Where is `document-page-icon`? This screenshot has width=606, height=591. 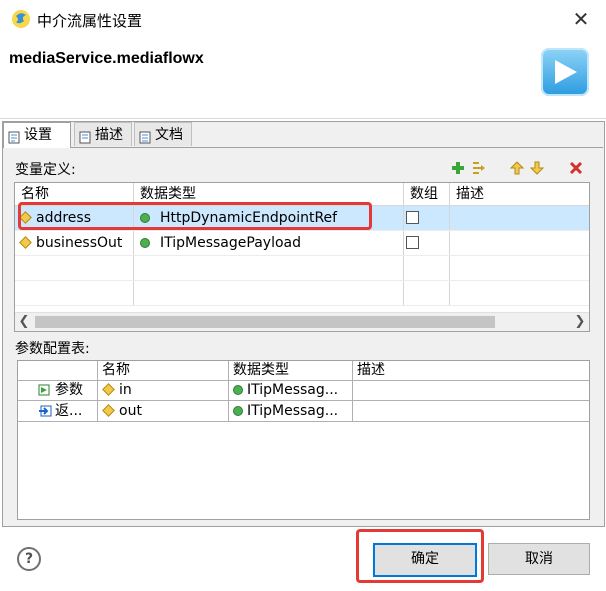
document-page-icon is located at coordinates (145, 136).